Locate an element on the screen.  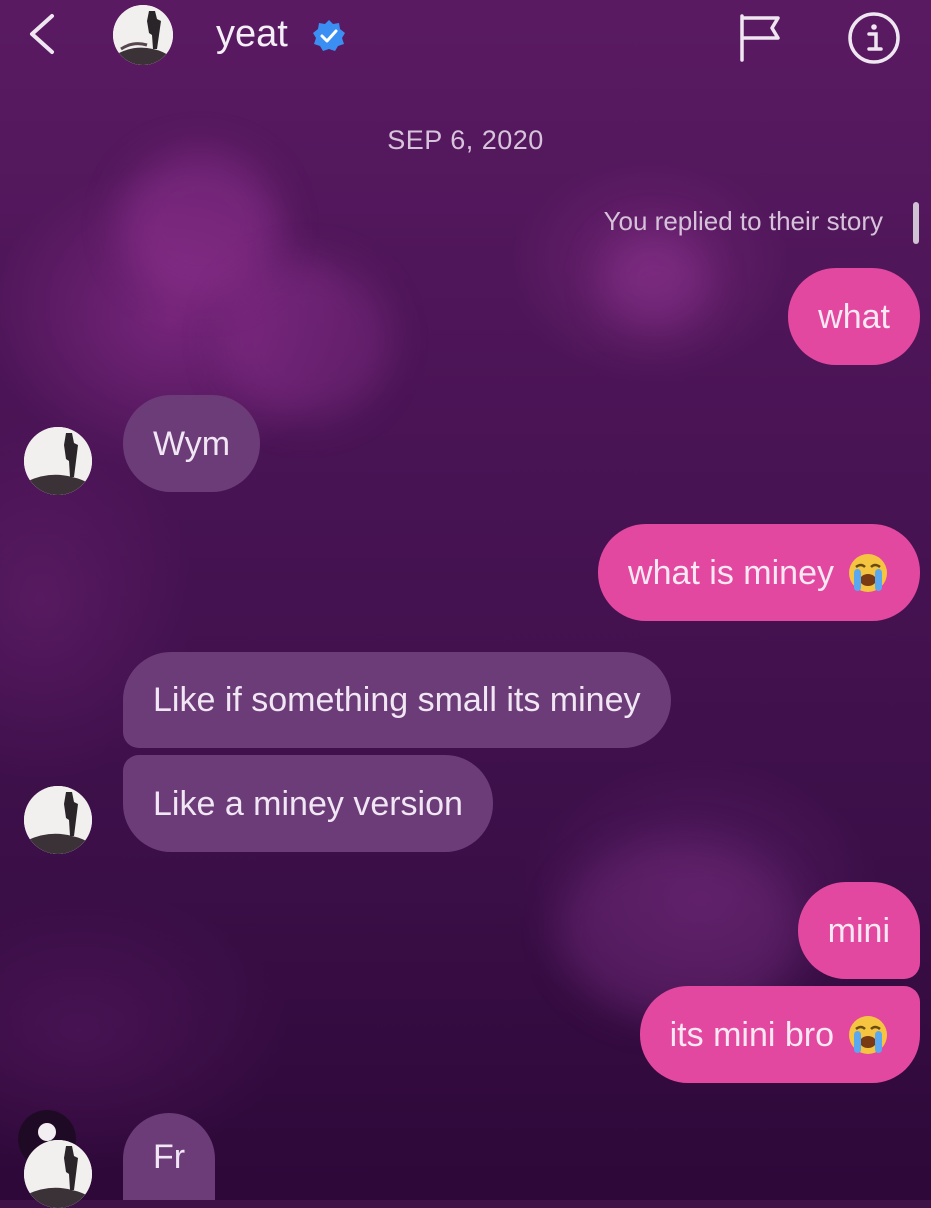
message-bubble-outgoing: its mini bro is located at coordinates (779, 1034).